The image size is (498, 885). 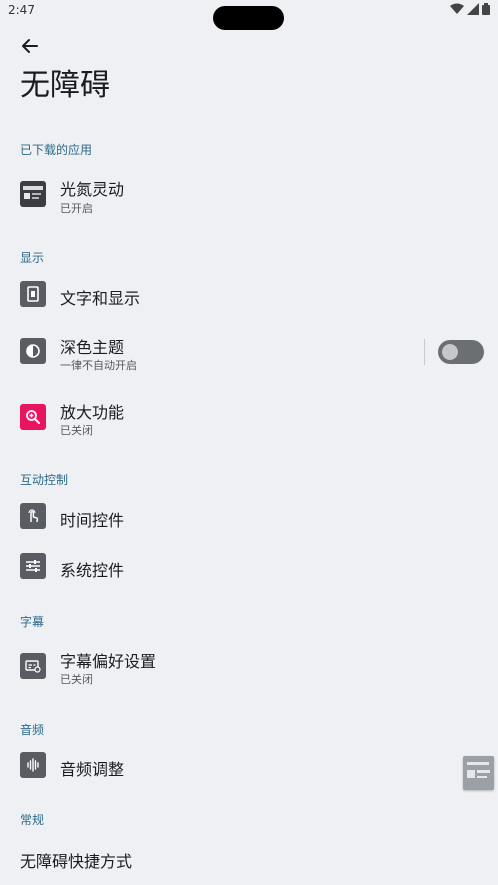 What do you see at coordinates (92, 412) in the screenshot?
I see `item-label: 放大功能` at bounding box center [92, 412].